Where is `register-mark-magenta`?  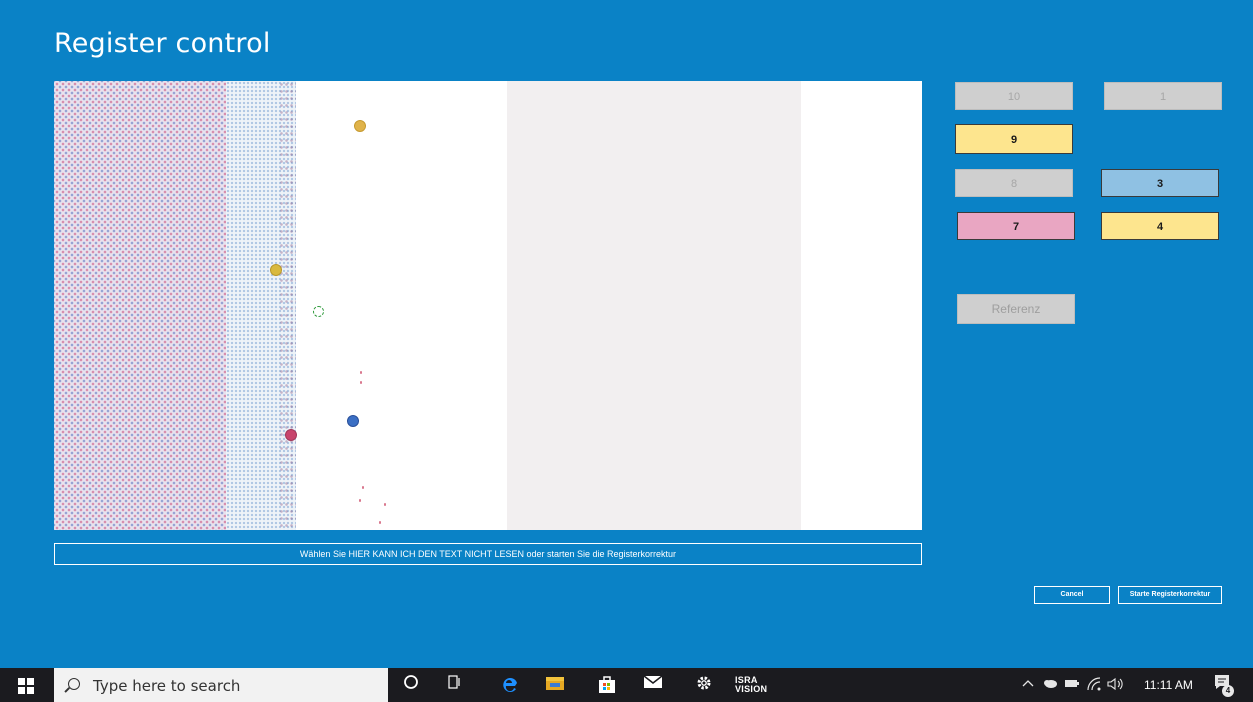 register-mark-magenta is located at coordinates (291, 435).